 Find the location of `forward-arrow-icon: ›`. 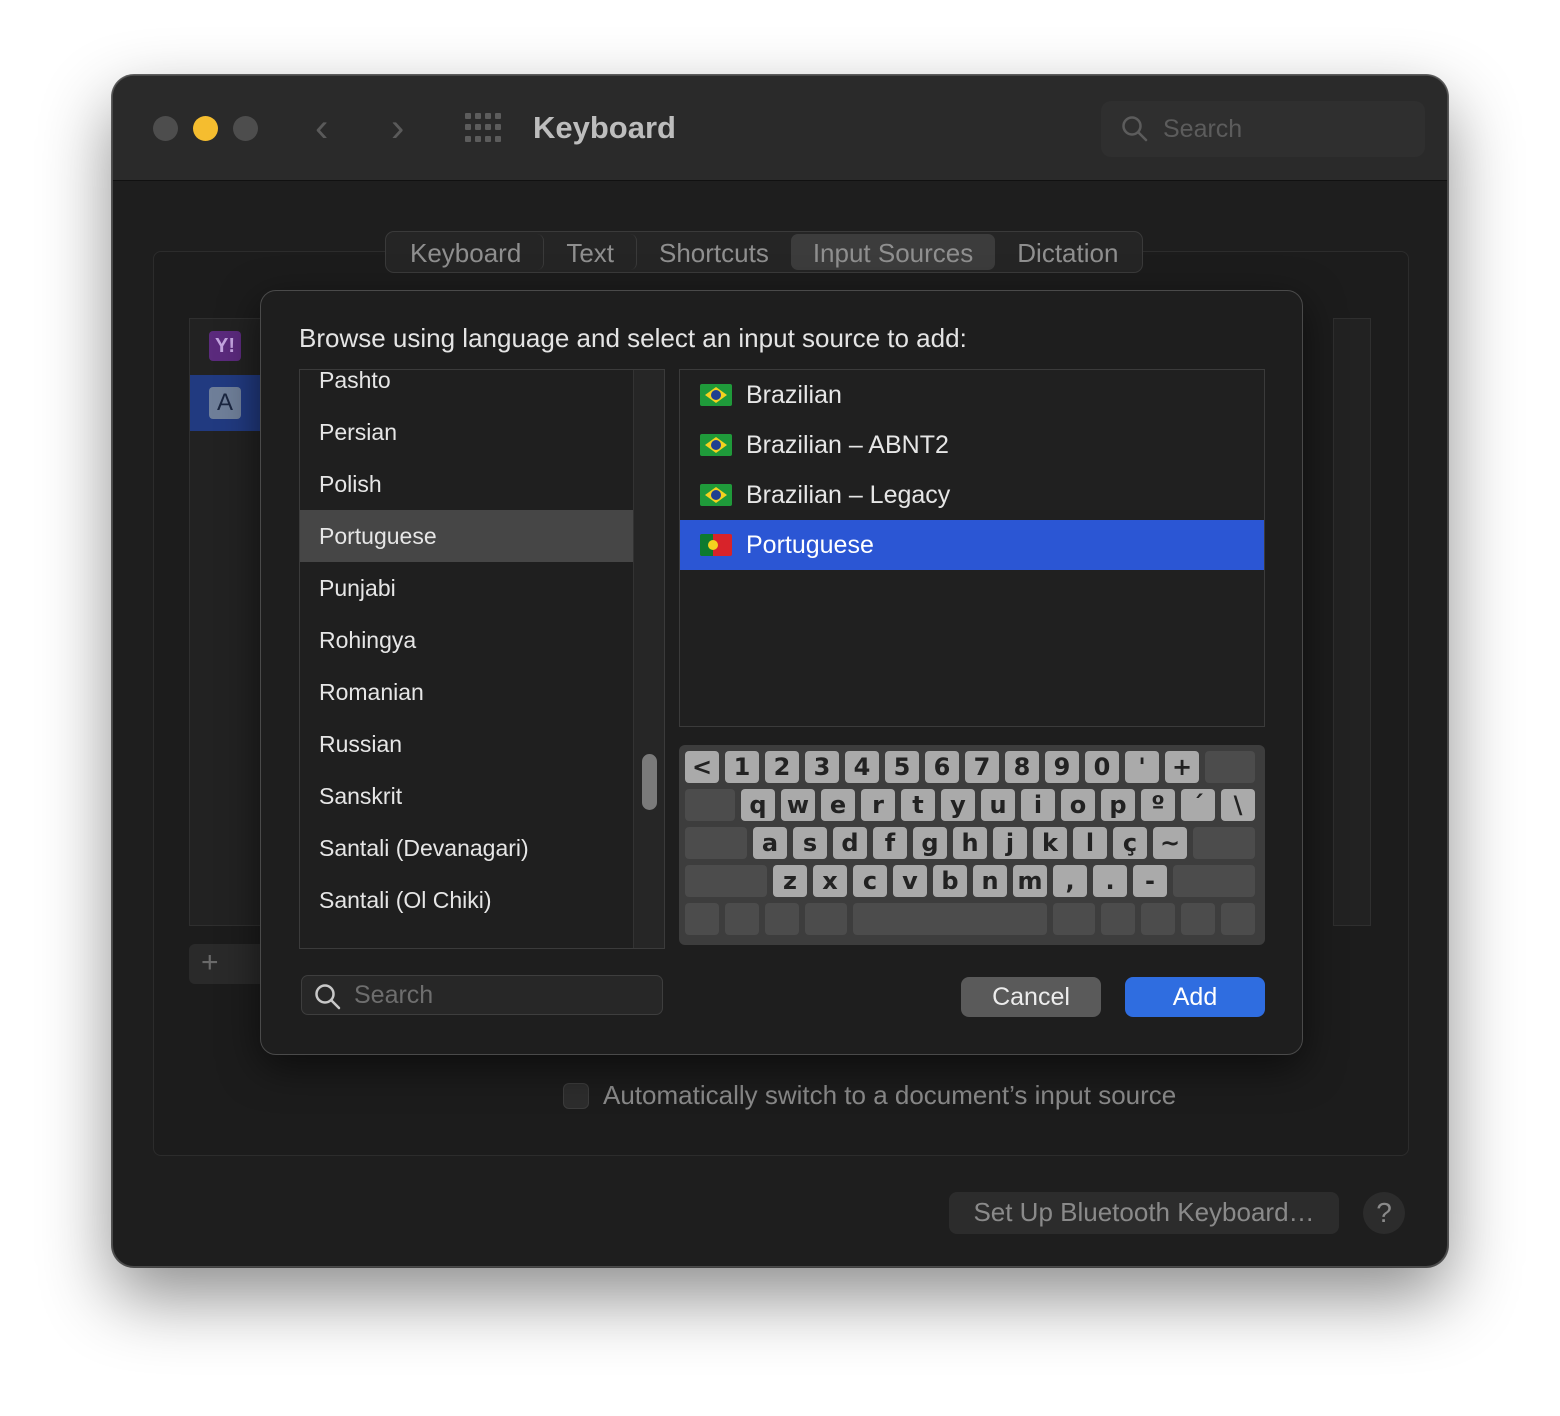

forward-arrow-icon: › is located at coordinates (397, 128).